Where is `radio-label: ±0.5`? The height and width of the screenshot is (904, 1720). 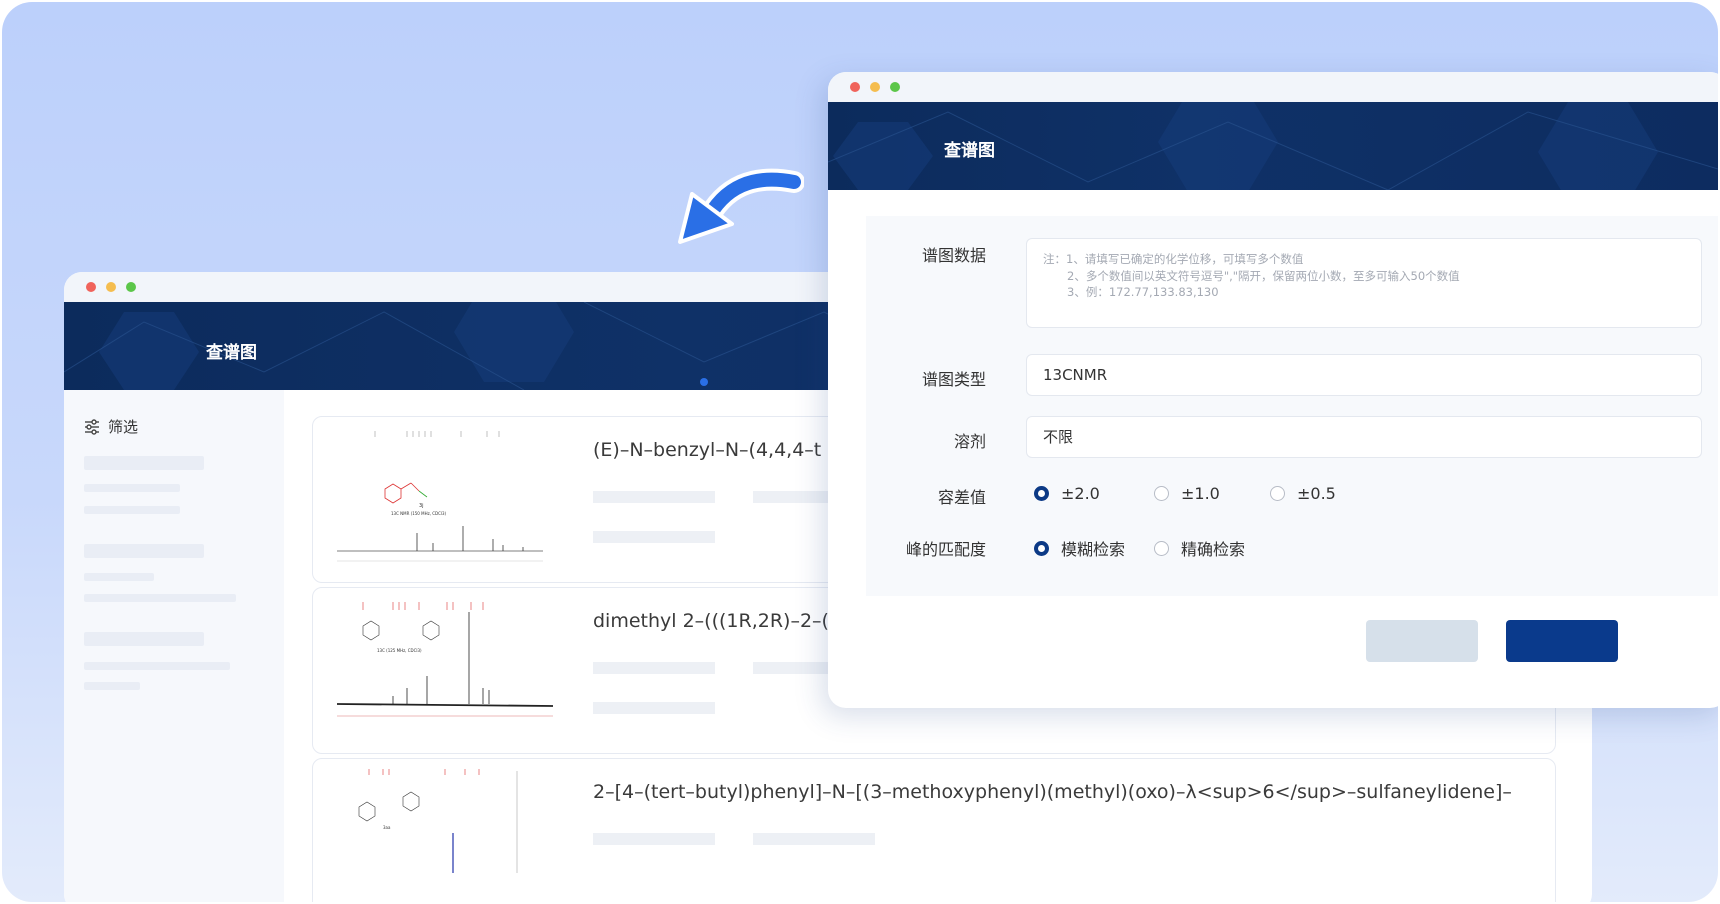
radio-label: ±0.5 is located at coordinates (1316, 493).